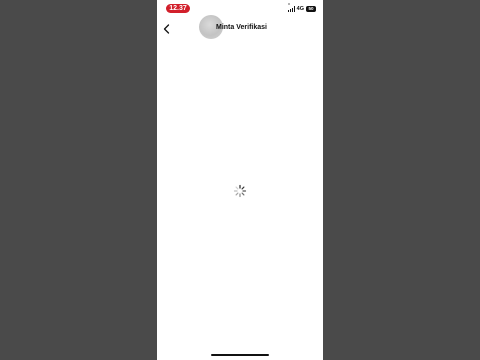 The image size is (480, 360). I want to click on home-indicator, so click(240, 355).